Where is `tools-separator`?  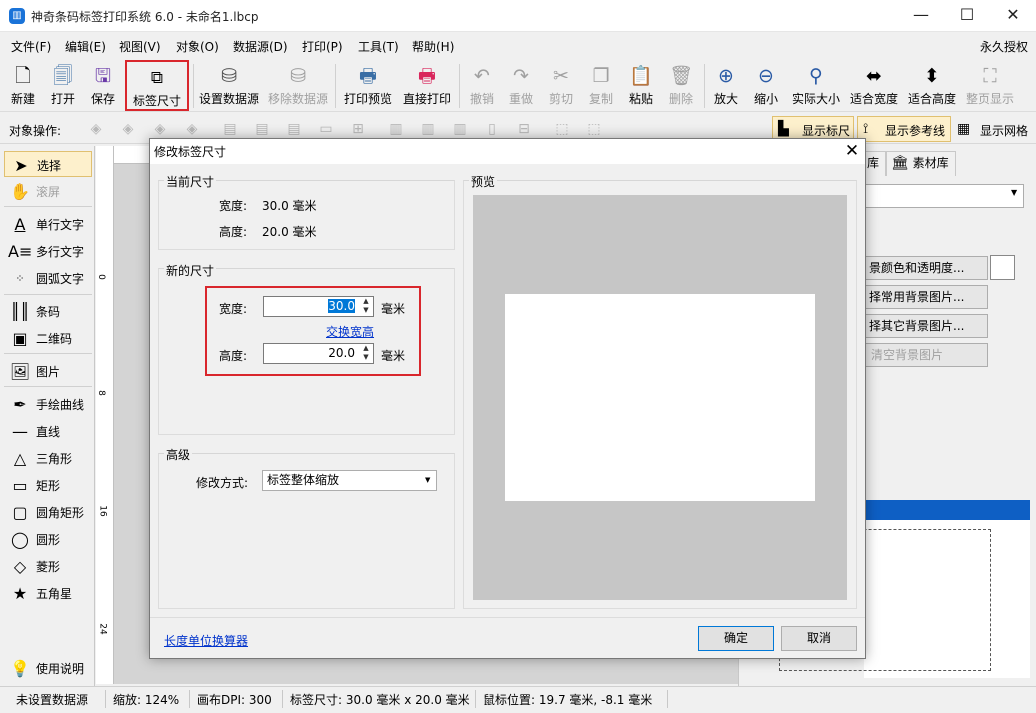 tools-separator is located at coordinates (48, 206).